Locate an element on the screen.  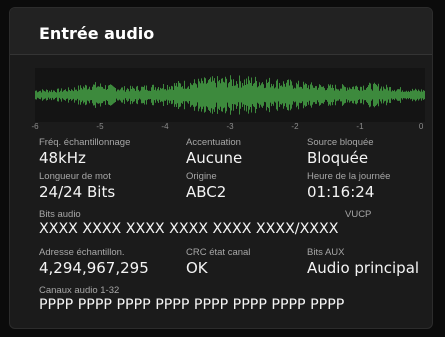
waveform-graphic is located at coordinates (230, 95).